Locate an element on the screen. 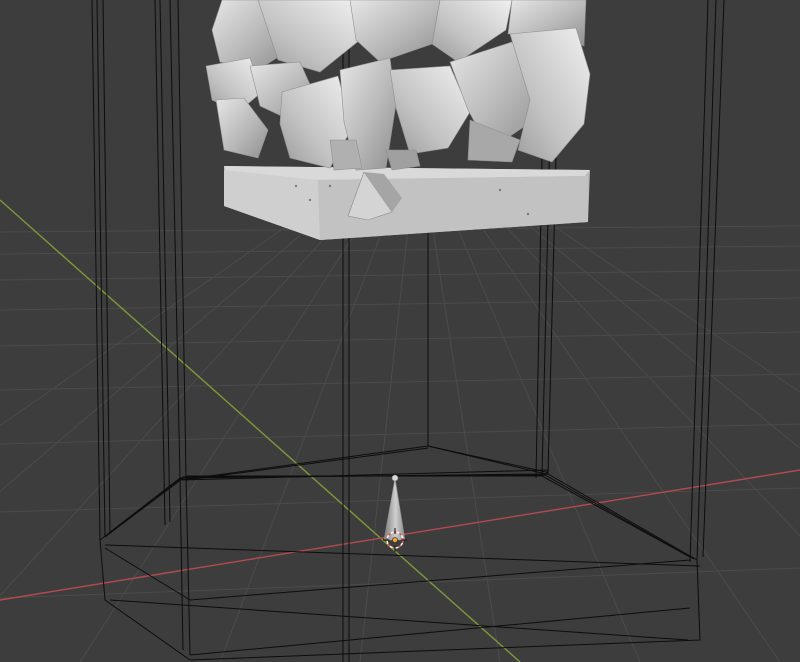 This screenshot has height=662, width=800. object-origin-icon is located at coordinates (395, 540).